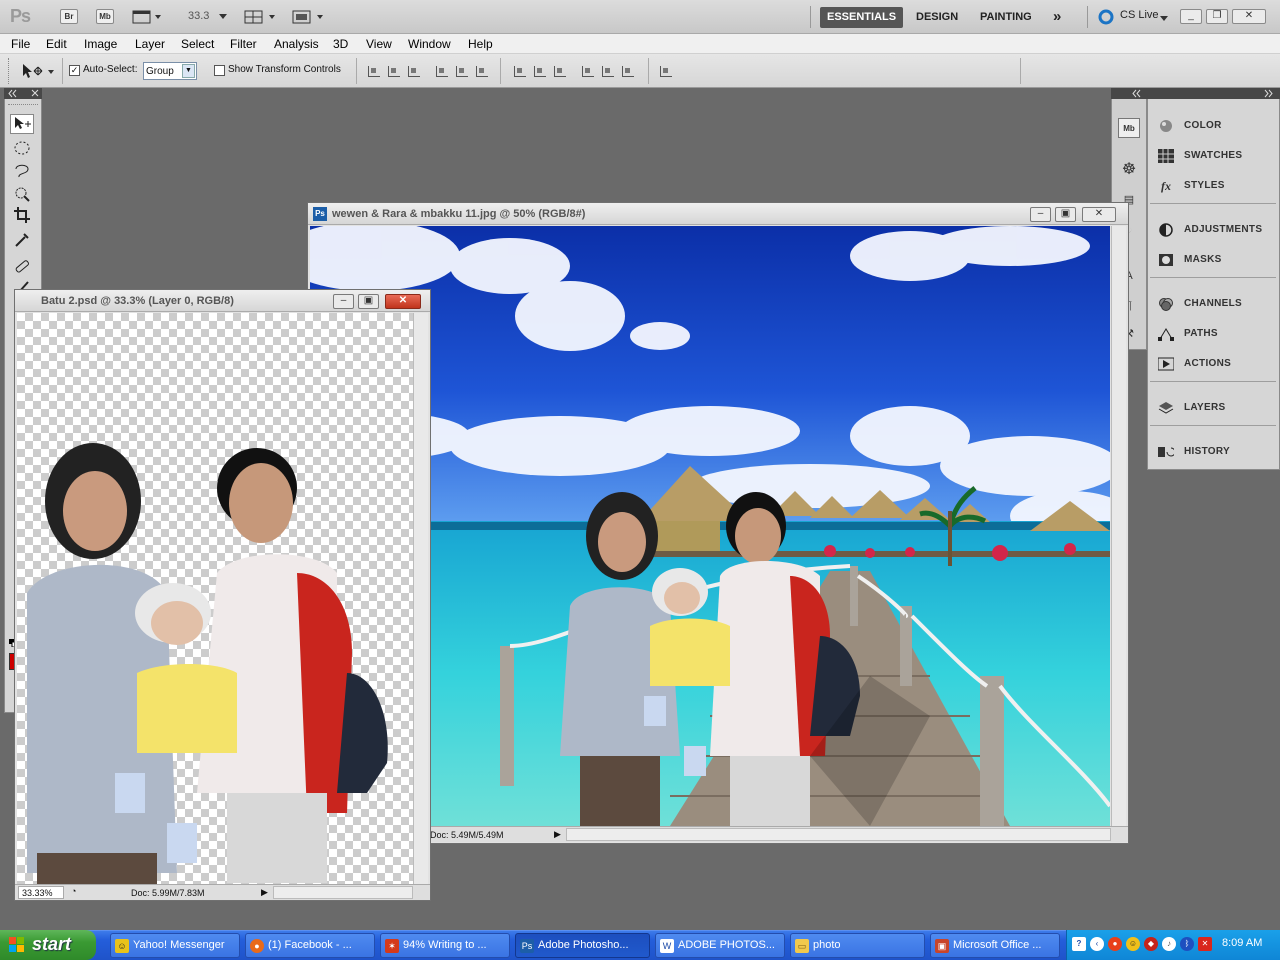 The width and height of the screenshot is (1280, 960). Describe the element at coordinates (1213, 452) in the screenshot. I see `history-panel-tab: HISTORY` at that location.